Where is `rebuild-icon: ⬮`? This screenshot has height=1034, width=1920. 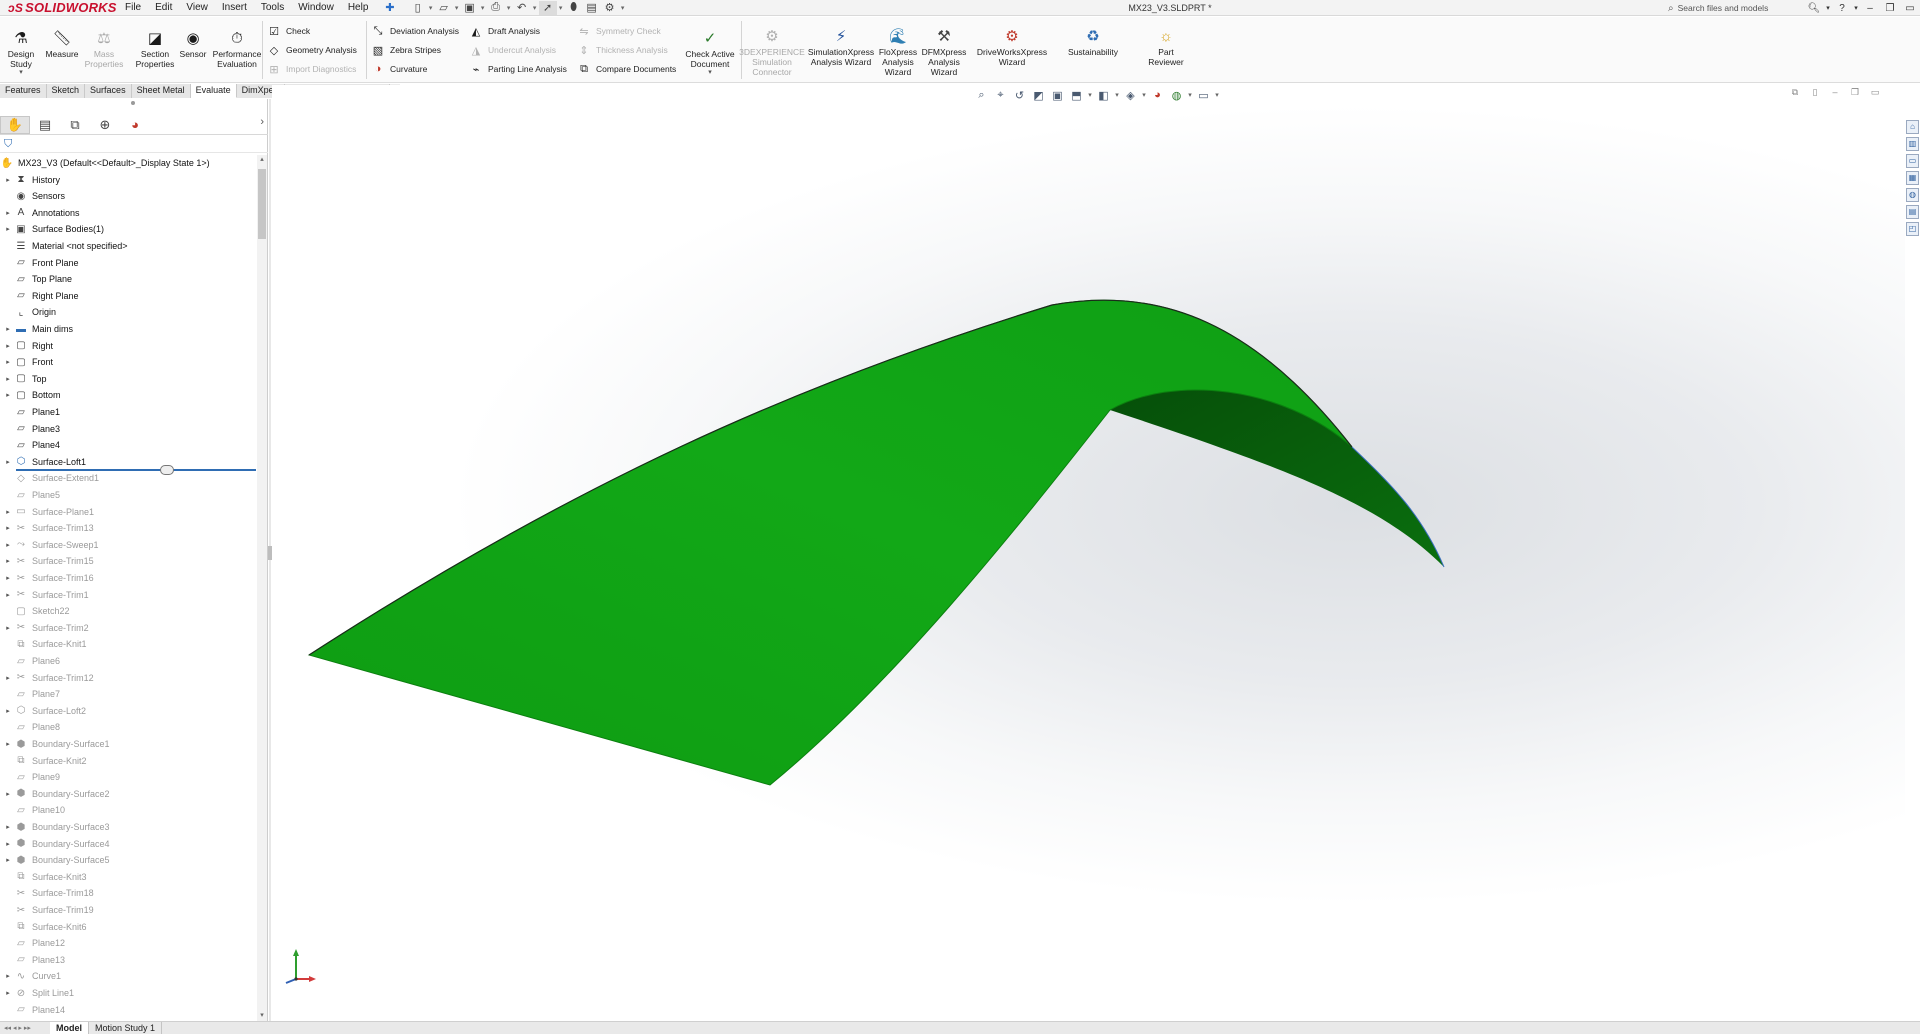
rebuild-icon: ⬮ is located at coordinates (574, 8).